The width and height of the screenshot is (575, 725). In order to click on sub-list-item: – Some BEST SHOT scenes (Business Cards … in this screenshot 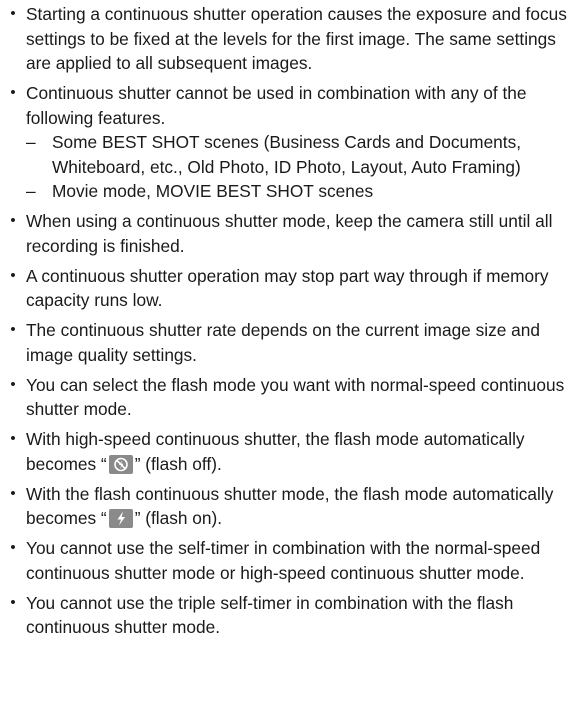, I will do `click(296, 154)`.